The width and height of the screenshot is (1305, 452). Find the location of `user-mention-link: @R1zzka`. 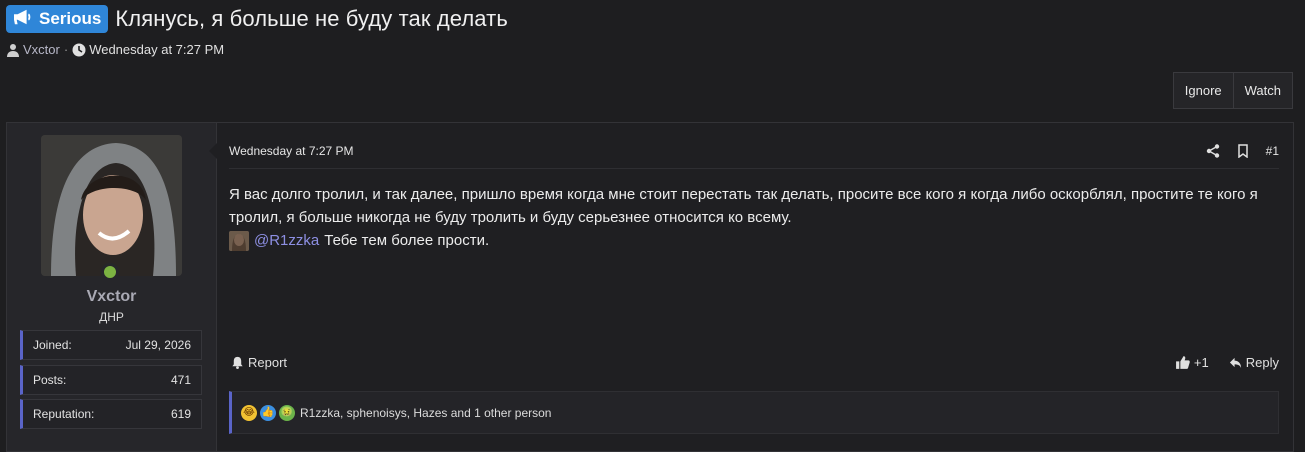

user-mention-link: @R1zzka is located at coordinates (286, 240).